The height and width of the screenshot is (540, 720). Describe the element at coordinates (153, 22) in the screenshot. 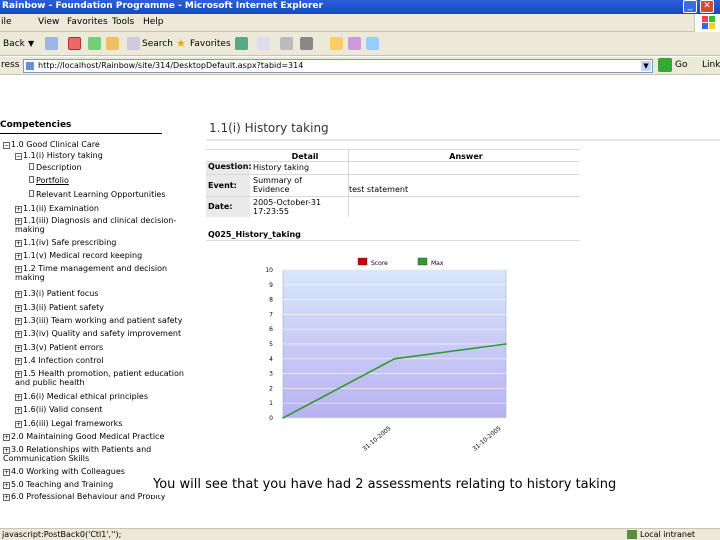

I see `menu-help: Help` at that location.